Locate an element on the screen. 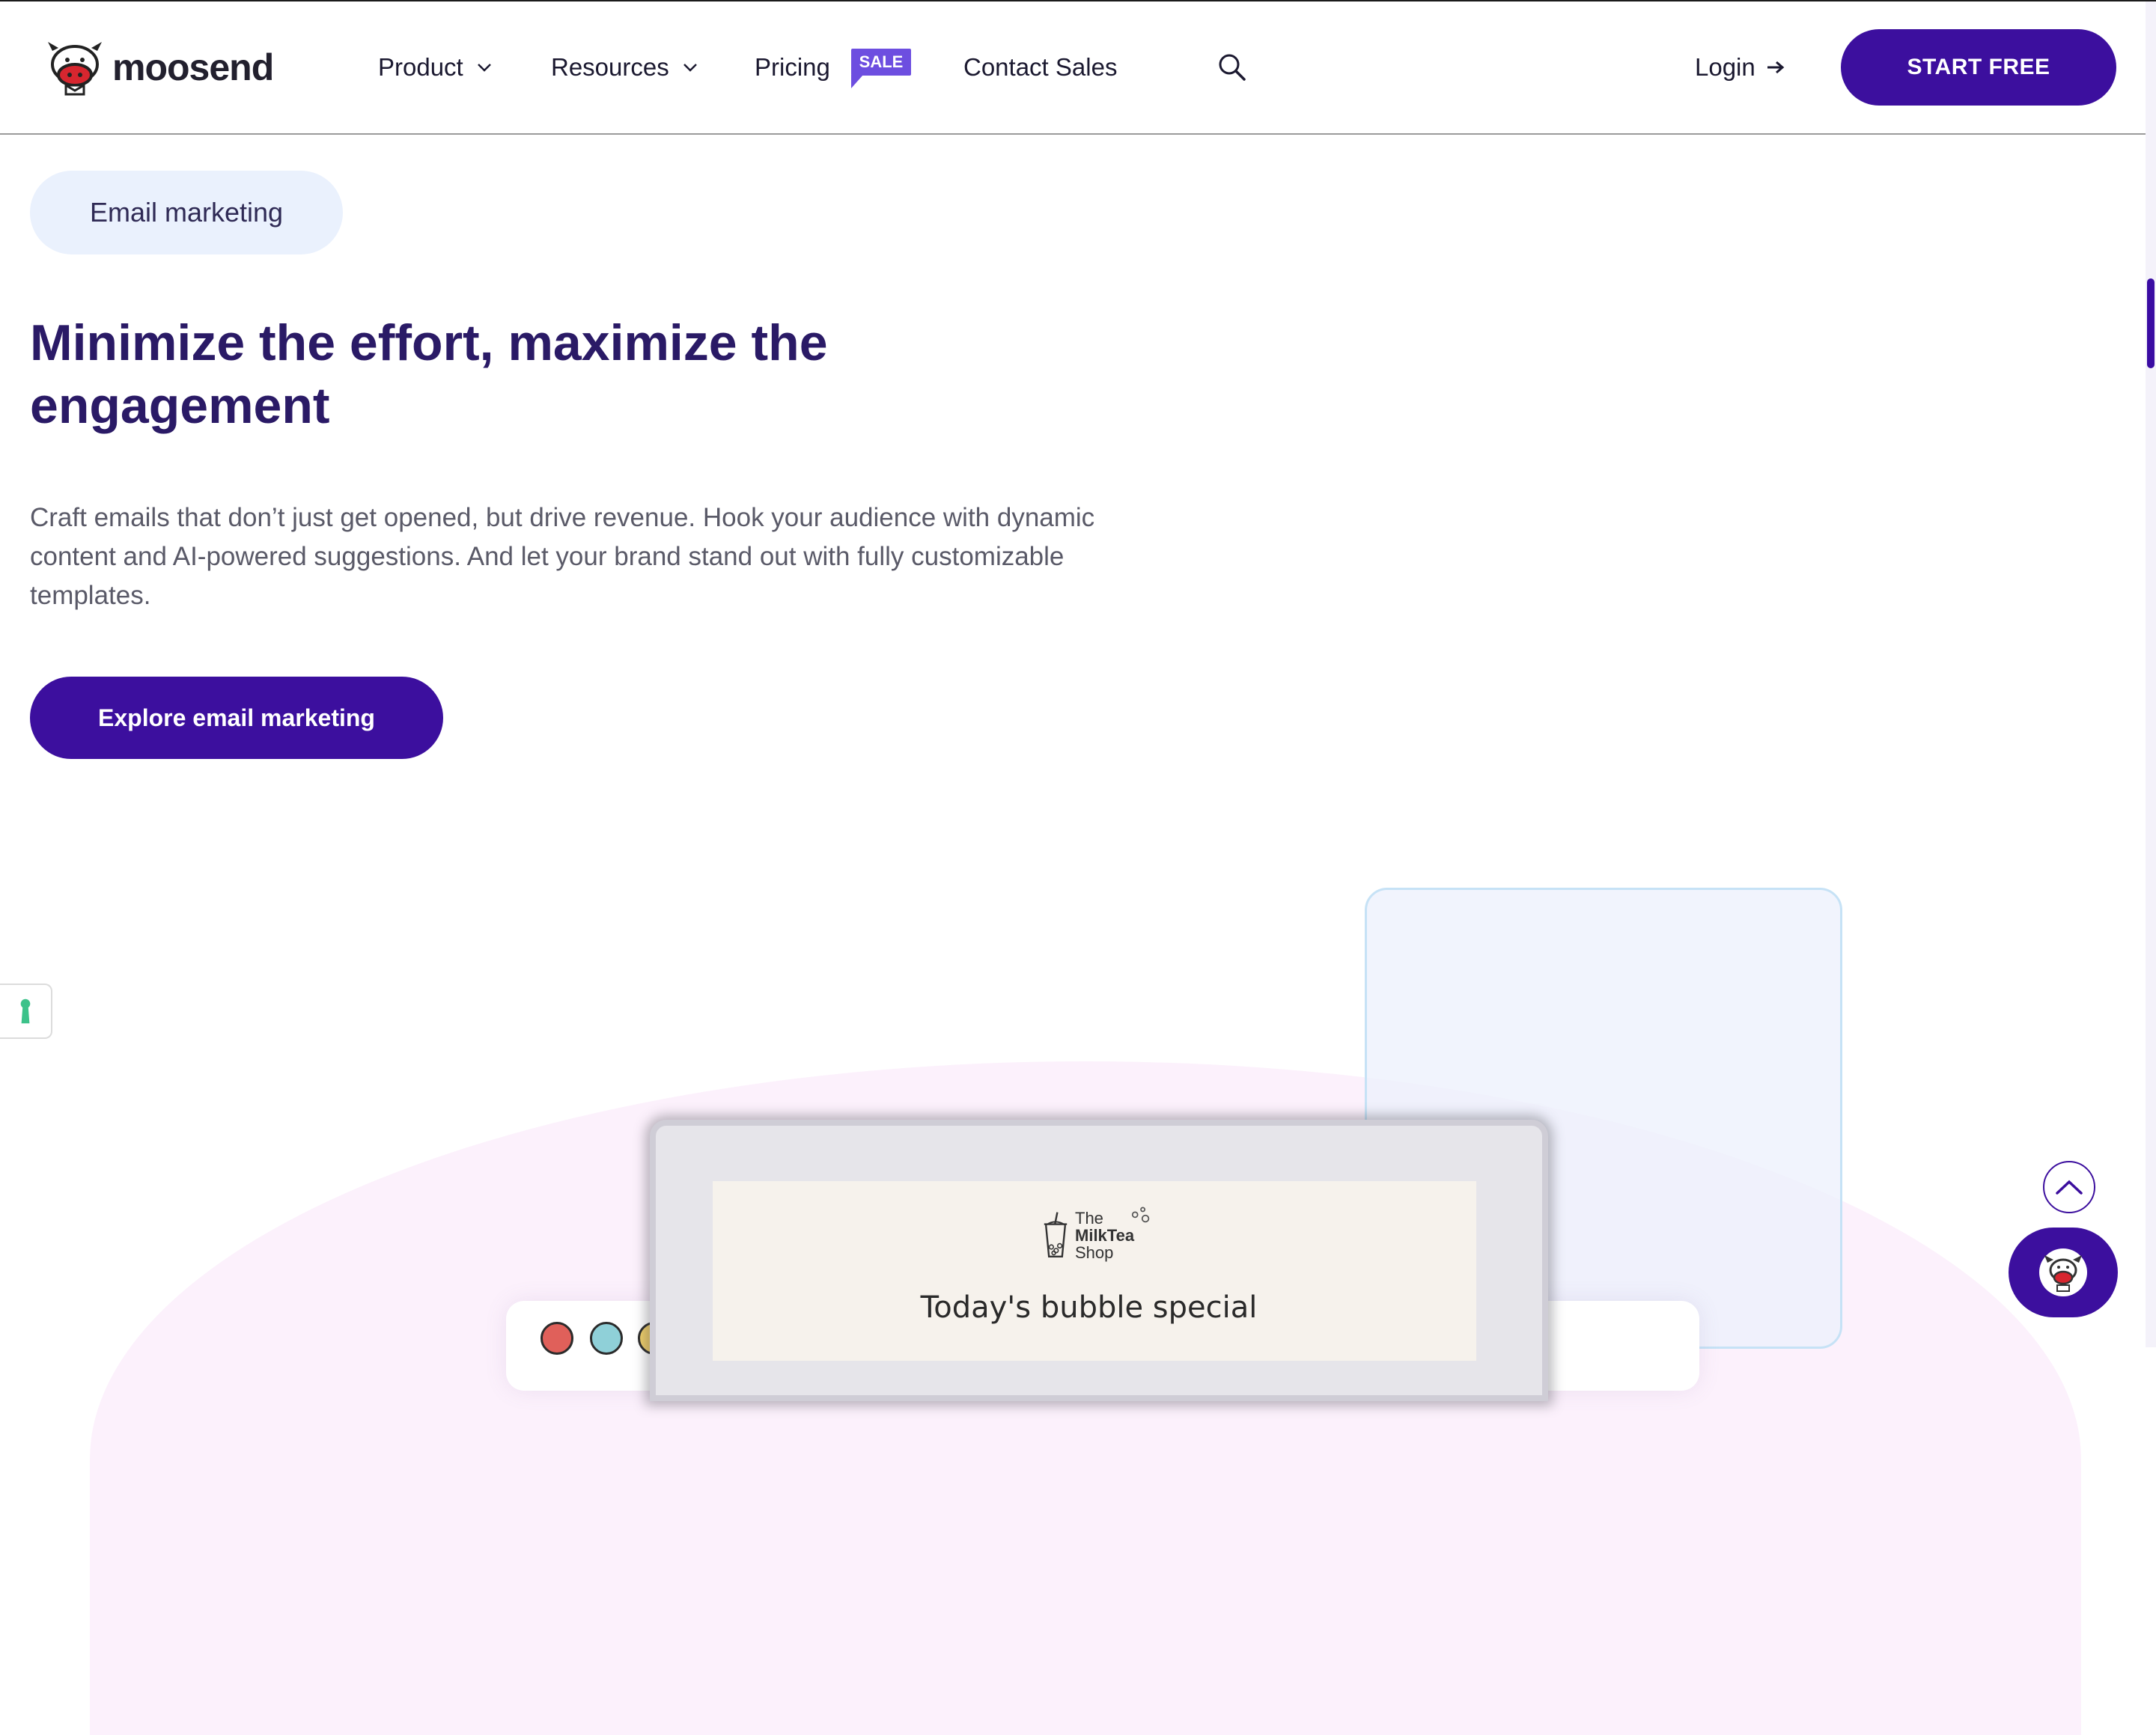 Image resolution: width=2156 pixels, height=1735 pixels. brand-line-2: MilkTea is located at coordinates (1105, 1235).